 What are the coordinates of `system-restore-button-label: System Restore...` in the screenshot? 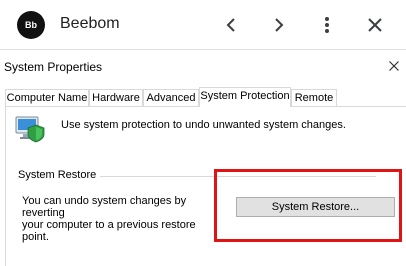 It's located at (315, 207).